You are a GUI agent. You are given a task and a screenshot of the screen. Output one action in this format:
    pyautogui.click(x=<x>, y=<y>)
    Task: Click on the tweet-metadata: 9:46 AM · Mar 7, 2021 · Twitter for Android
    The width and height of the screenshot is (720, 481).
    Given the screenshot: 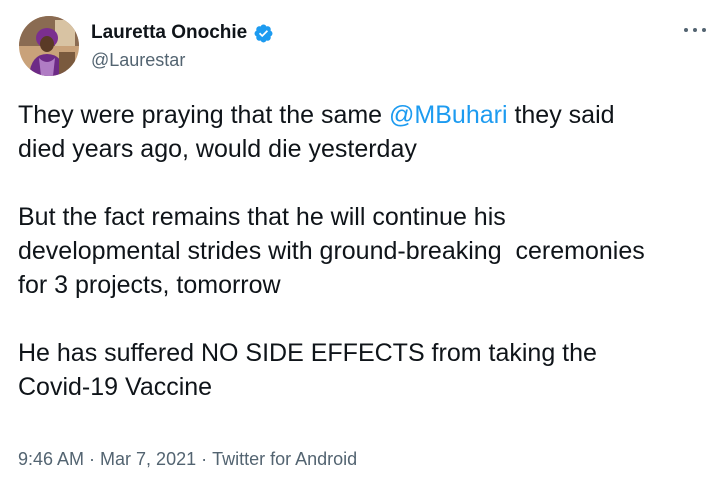 What is the action you would take?
    pyautogui.click(x=187, y=459)
    